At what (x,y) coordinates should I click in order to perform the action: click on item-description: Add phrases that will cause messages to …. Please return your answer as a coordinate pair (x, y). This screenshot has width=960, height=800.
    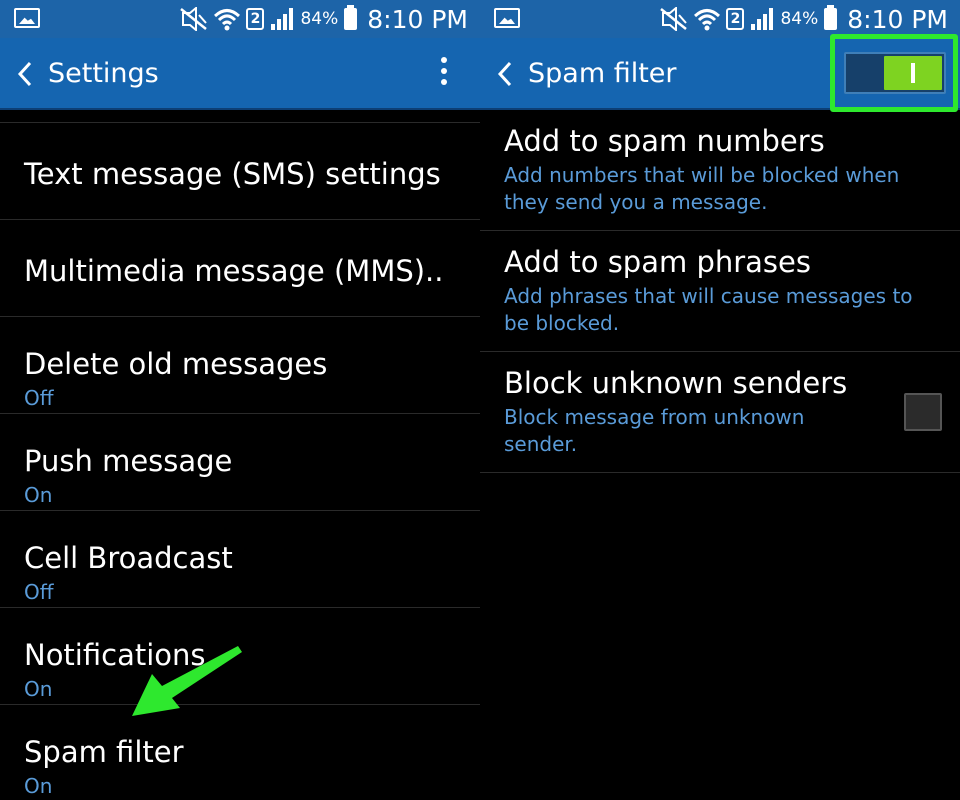
    Looking at the image, I should click on (708, 309).